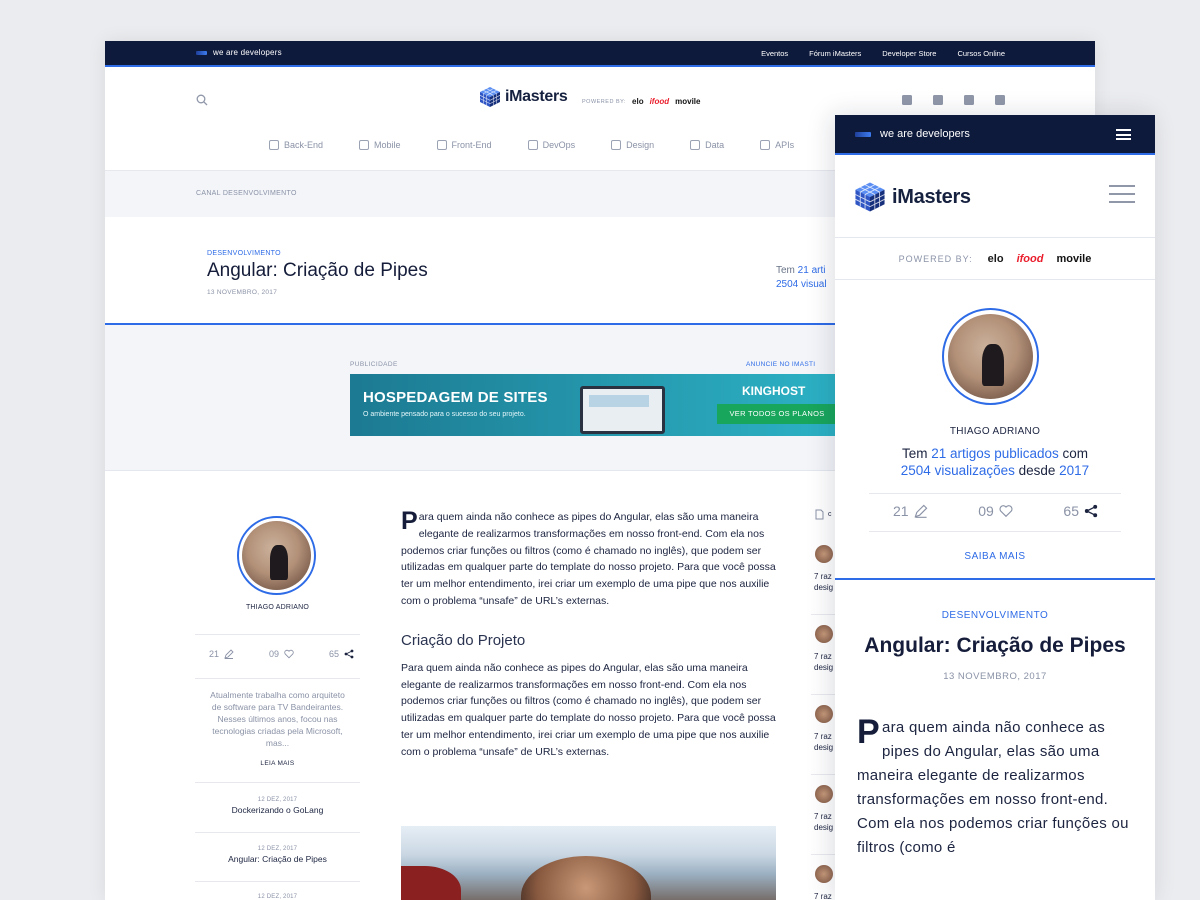 This screenshot has width=1200, height=900. I want to click on learn-more-link: SAIBA MAIS, so click(995, 556).